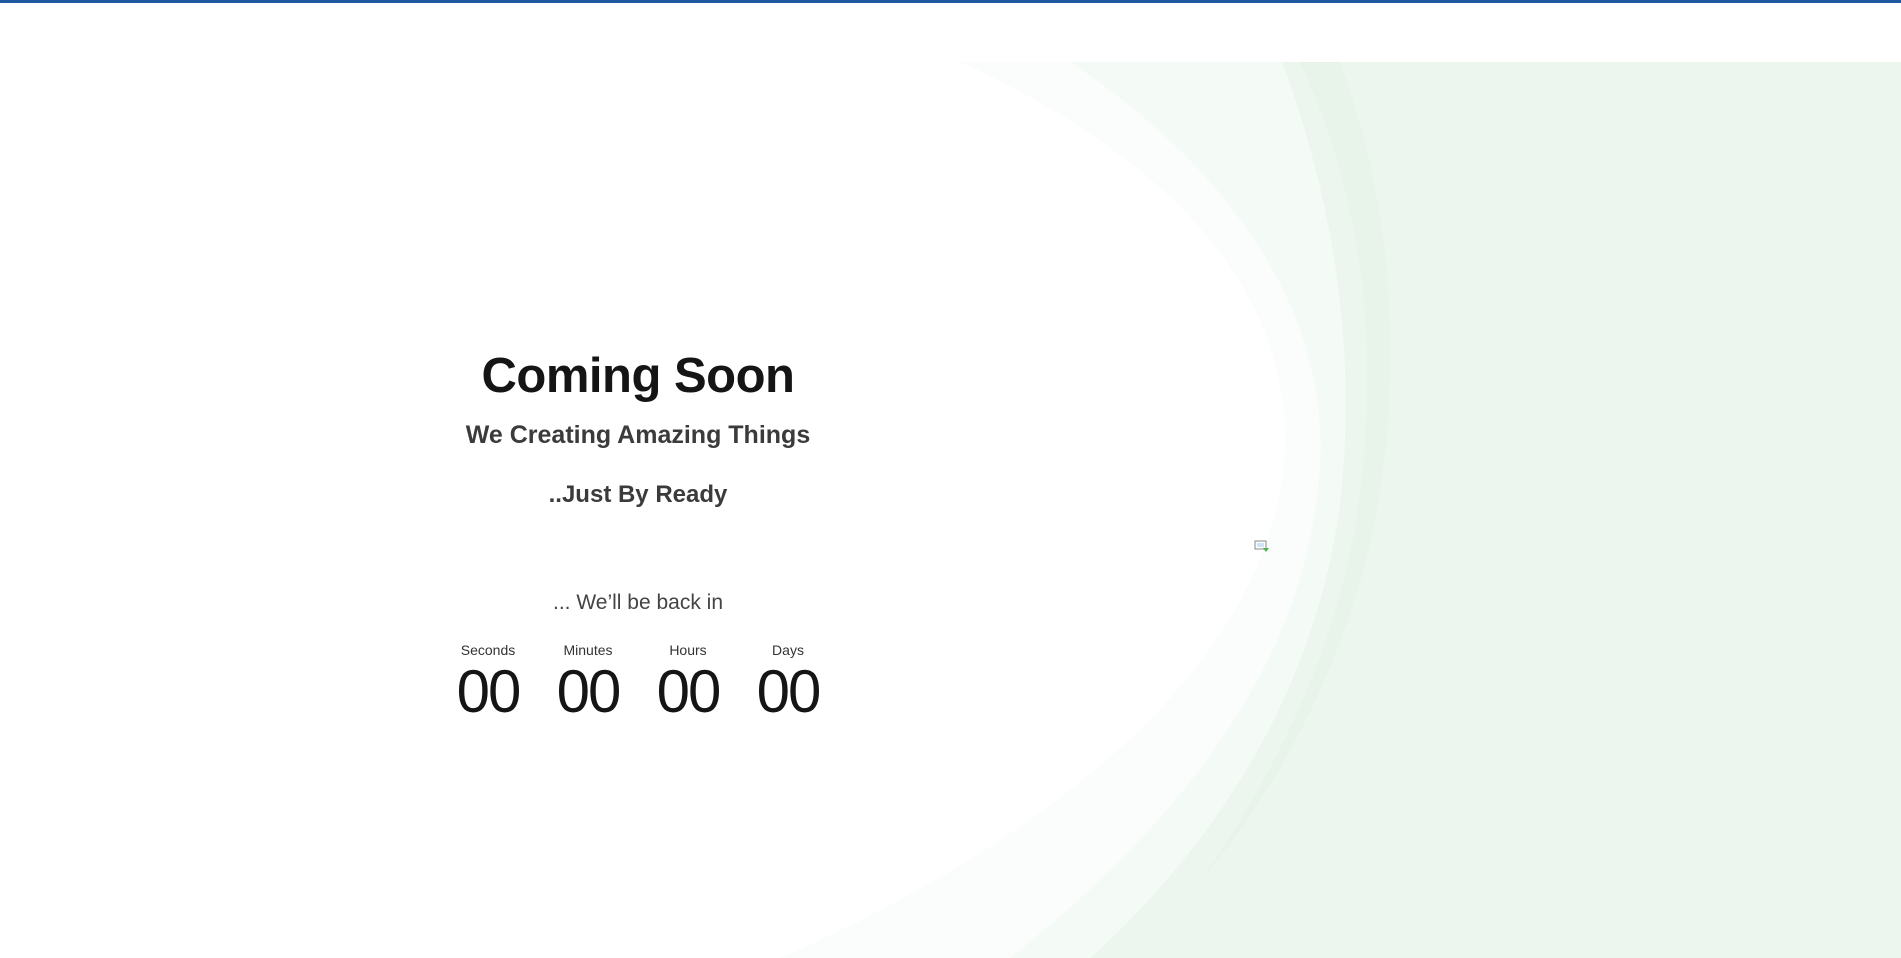 The height and width of the screenshot is (958, 1901). What do you see at coordinates (788, 650) in the screenshot?
I see `countdown-label: Days` at bounding box center [788, 650].